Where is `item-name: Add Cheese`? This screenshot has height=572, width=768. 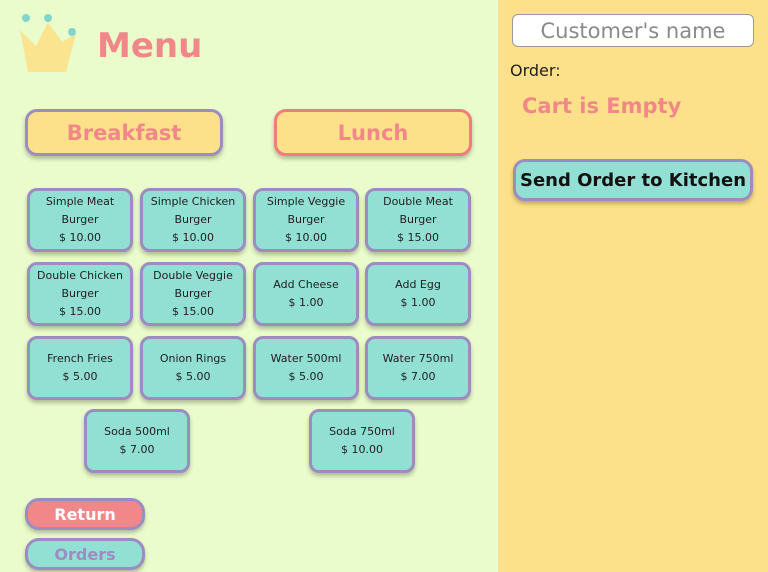 item-name: Add Cheese is located at coordinates (306, 284).